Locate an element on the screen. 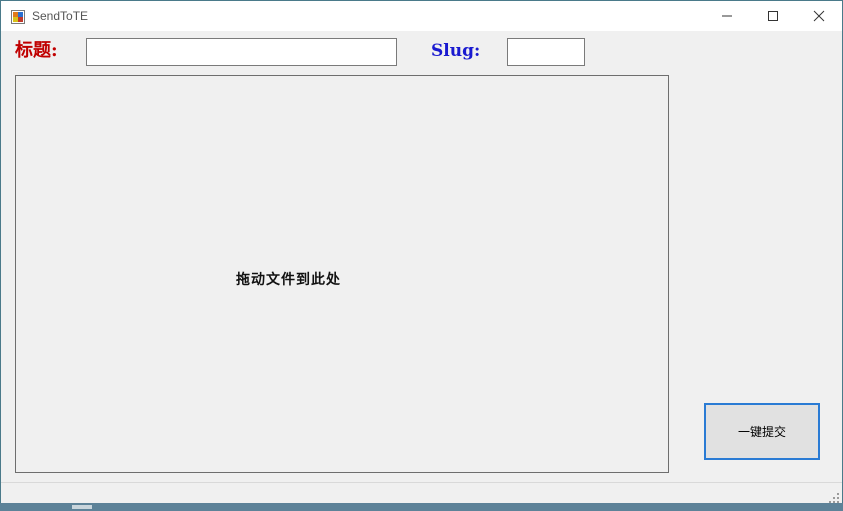 Image resolution: width=843 pixels, height=511 pixels. slug-input is located at coordinates (546, 52).